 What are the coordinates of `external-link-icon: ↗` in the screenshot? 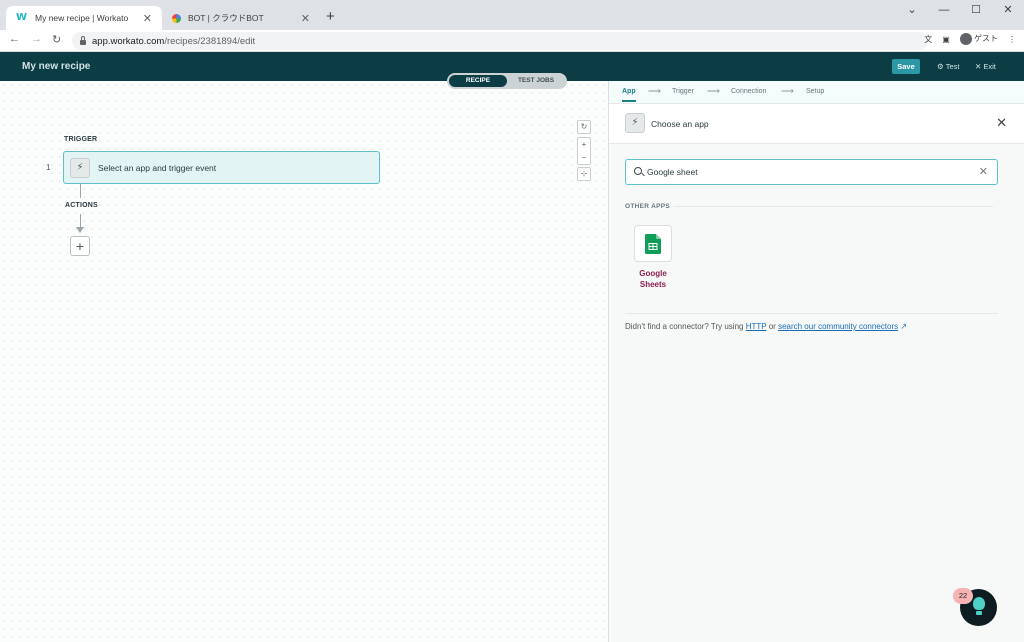 It's located at (904, 326).